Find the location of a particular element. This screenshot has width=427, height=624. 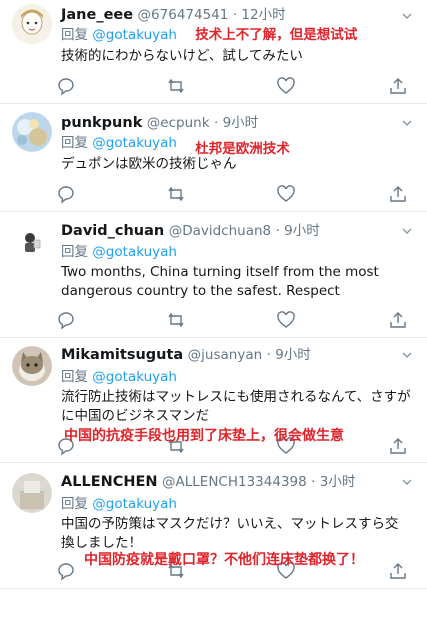

user-handle: @jusanyan is located at coordinates (225, 355).